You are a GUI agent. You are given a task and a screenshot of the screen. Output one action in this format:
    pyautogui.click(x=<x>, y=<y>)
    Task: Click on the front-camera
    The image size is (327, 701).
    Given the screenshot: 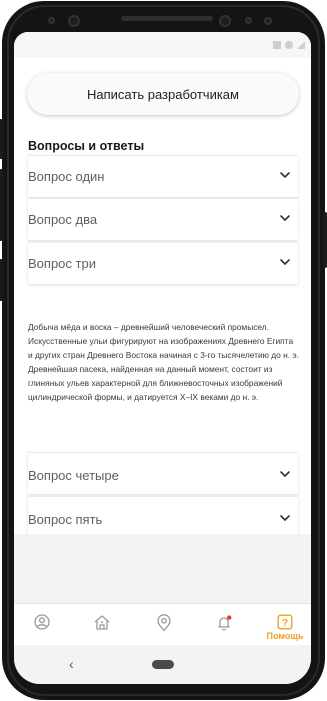 What is the action you would take?
    pyautogui.click(x=74, y=21)
    